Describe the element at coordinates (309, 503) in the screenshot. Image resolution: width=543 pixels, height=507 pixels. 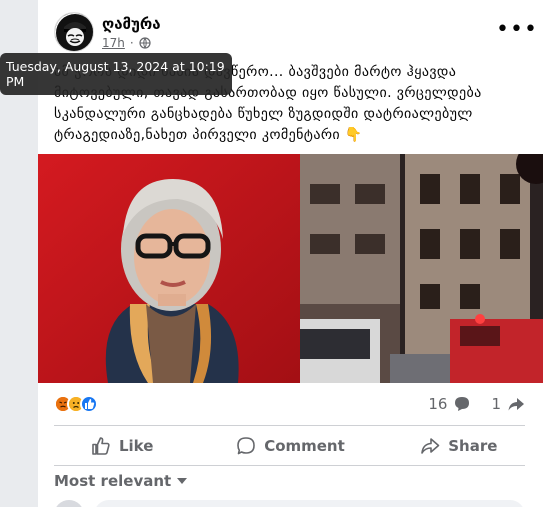
I see `comment-preview` at that location.